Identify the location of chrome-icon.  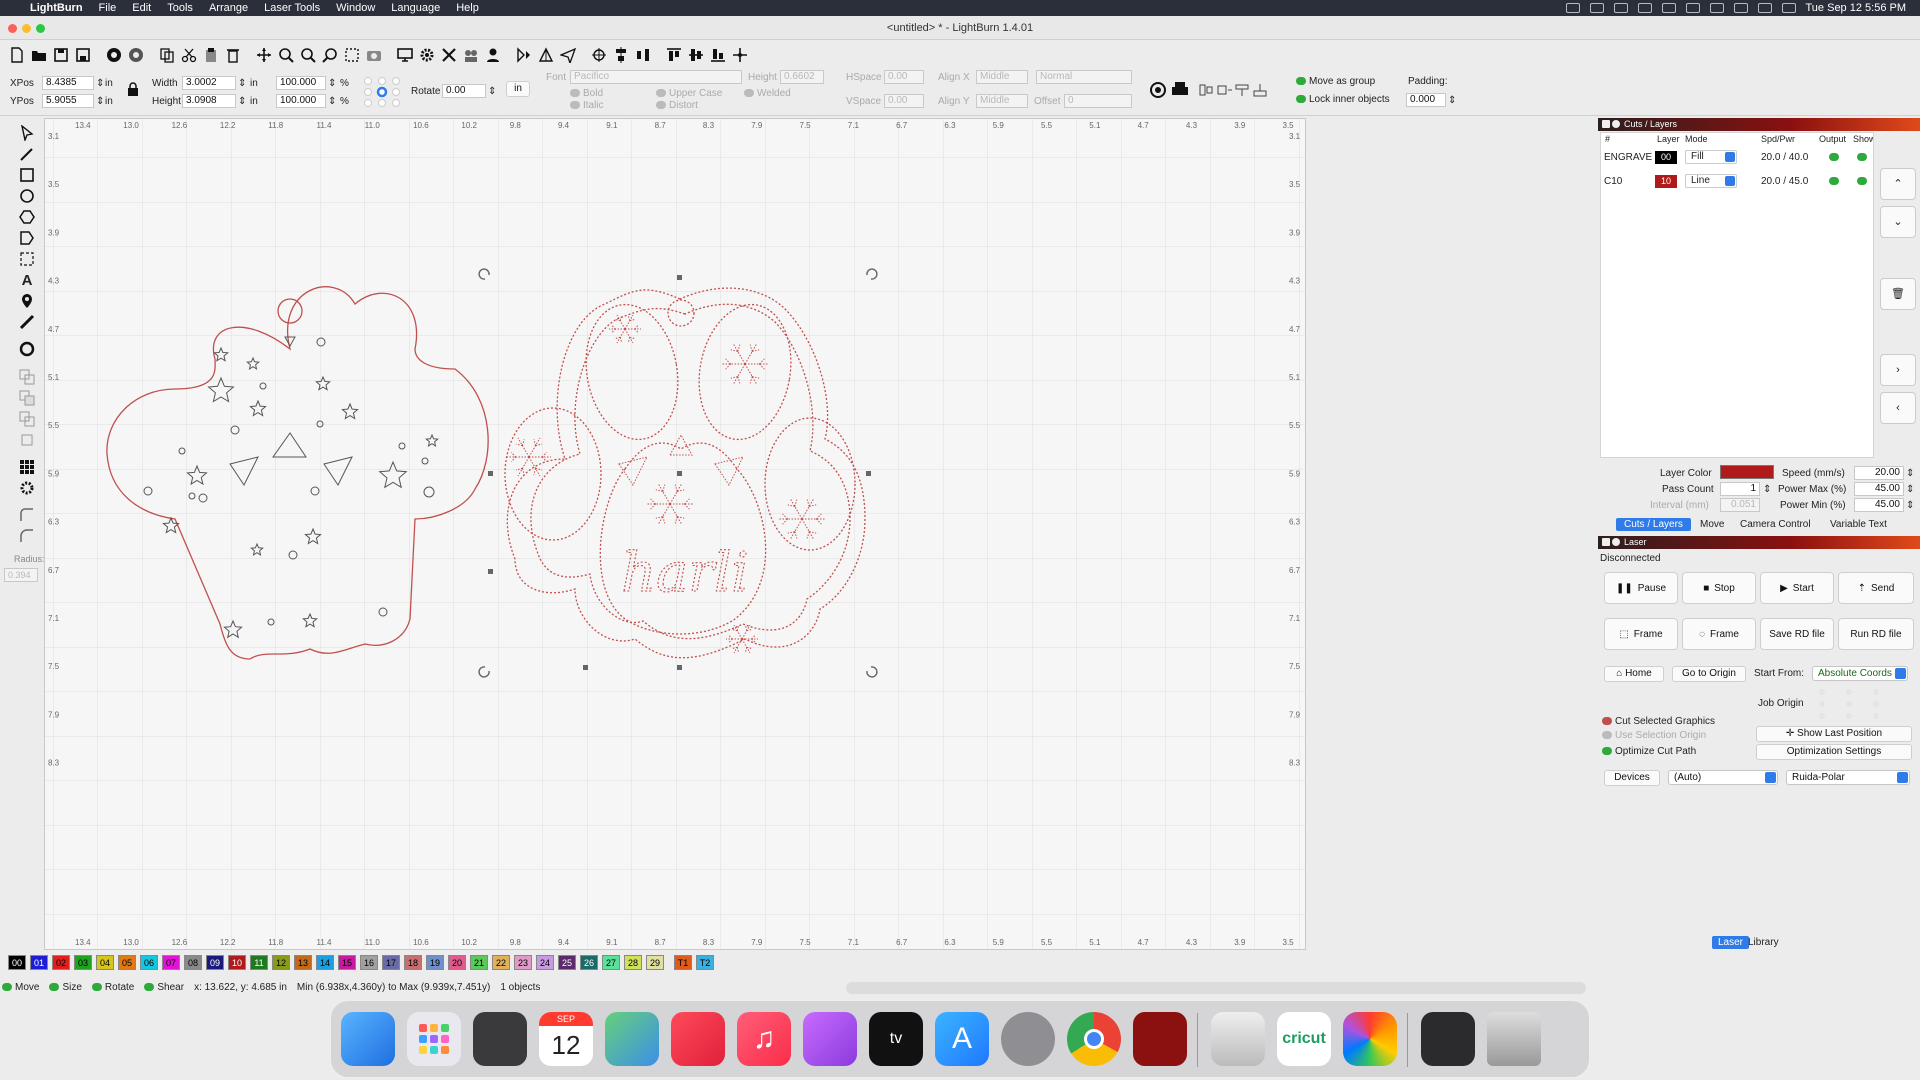
(1094, 1039).